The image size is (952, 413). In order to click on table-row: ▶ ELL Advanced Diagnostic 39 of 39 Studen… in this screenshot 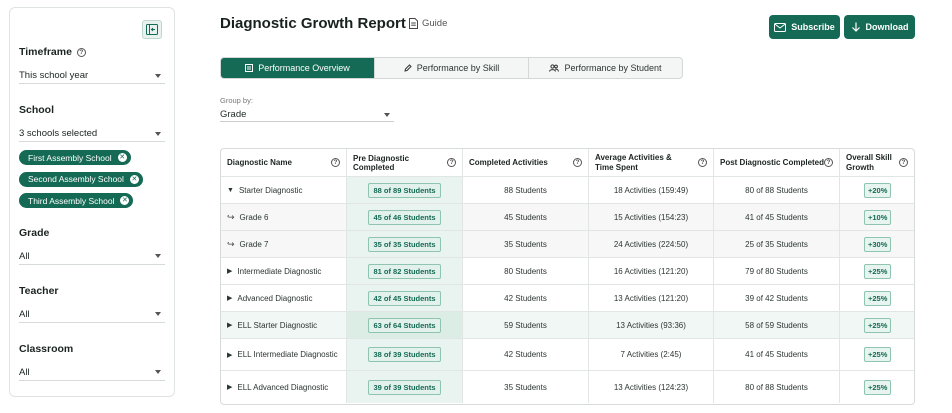, I will do `click(567, 387)`.